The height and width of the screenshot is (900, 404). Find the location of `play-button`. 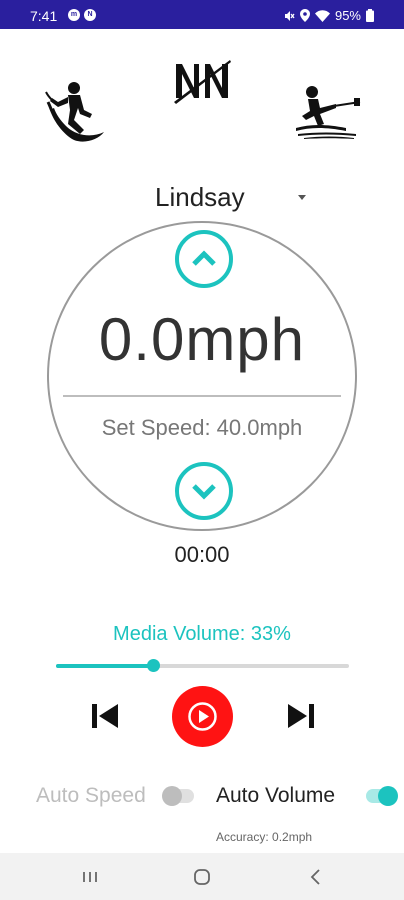

play-button is located at coordinates (202, 716).